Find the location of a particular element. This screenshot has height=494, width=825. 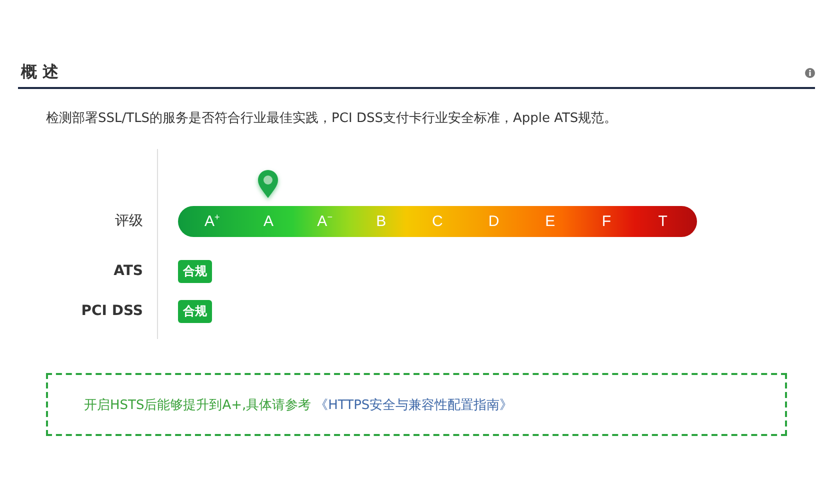

grade-label: B is located at coordinates (381, 221).